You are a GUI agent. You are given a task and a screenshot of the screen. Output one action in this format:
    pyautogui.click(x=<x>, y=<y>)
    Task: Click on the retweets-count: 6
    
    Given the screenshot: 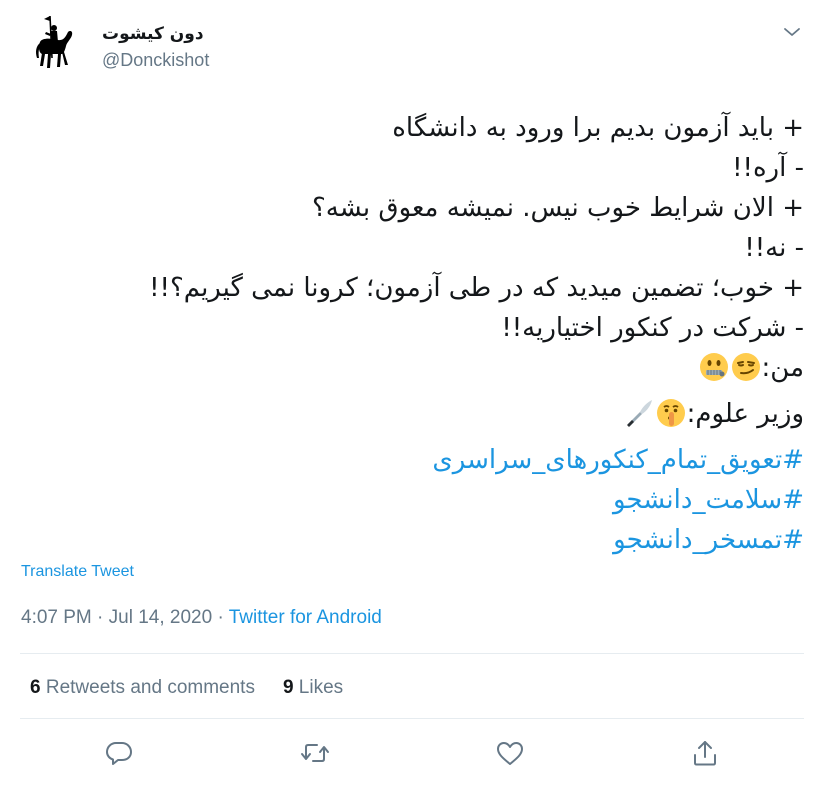 What is the action you would take?
    pyautogui.click(x=35, y=687)
    